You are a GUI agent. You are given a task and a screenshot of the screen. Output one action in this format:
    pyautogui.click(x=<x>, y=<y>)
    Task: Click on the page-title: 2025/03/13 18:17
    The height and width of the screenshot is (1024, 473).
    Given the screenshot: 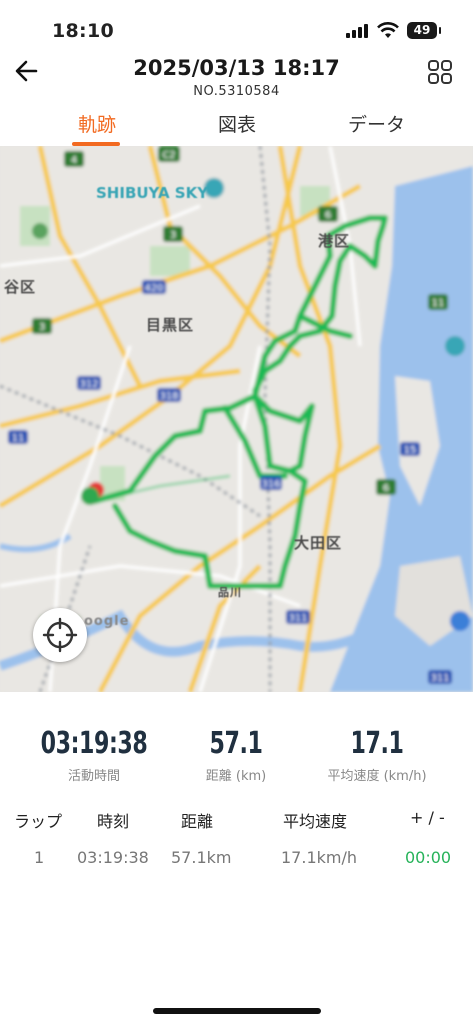 What is the action you would take?
    pyautogui.click(x=236, y=68)
    